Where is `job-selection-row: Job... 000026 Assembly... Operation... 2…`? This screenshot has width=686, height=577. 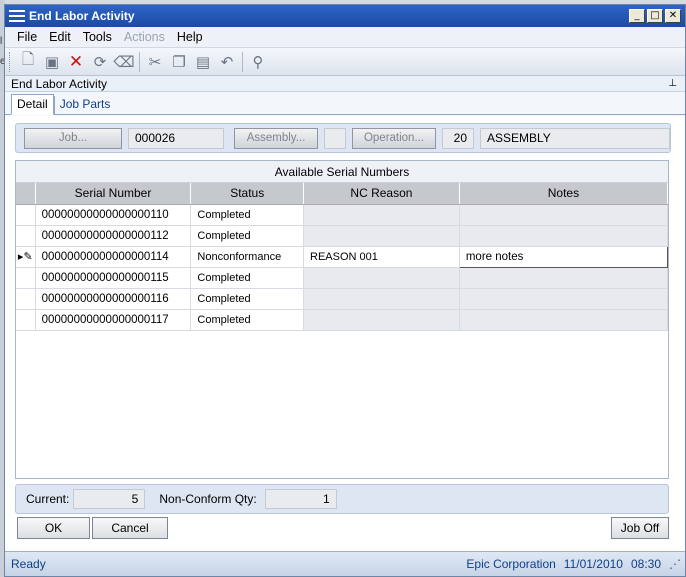
job-selection-row: Job... 000026 Assembly... Operation... 2… is located at coordinates (343, 138).